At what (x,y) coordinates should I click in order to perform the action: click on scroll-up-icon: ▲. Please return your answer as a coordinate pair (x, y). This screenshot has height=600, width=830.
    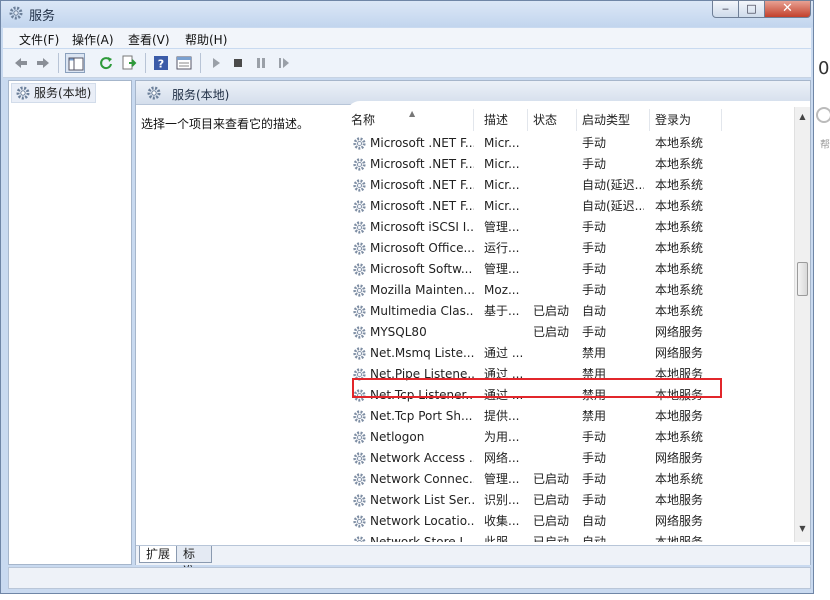
    Looking at the image, I should click on (802, 116).